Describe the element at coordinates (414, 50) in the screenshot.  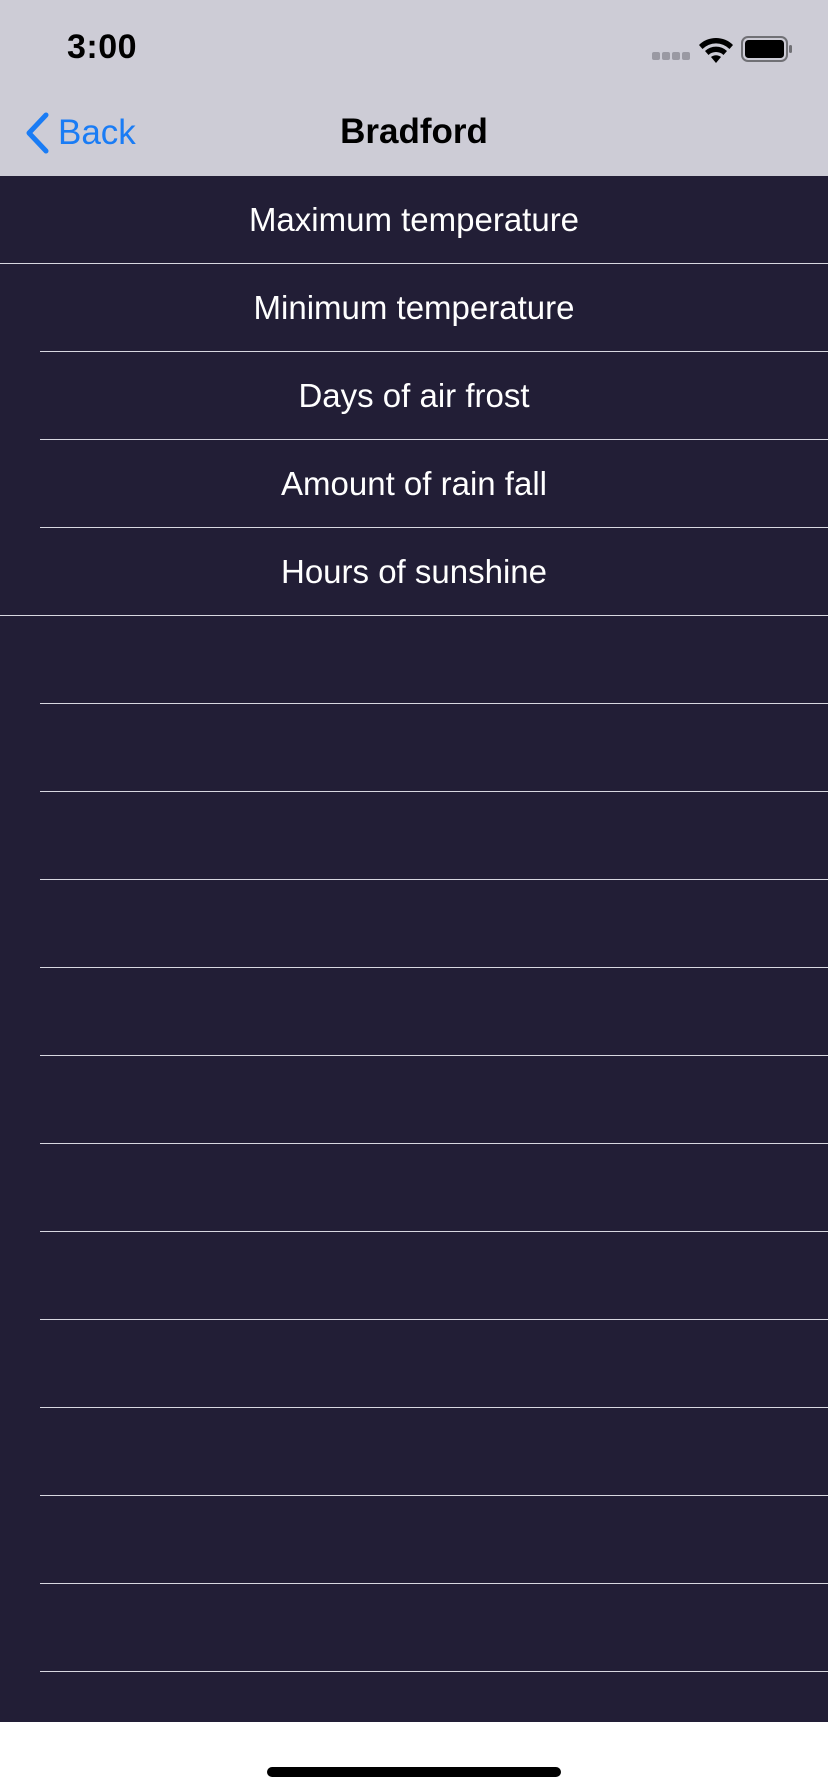
I see `status-bar: 3:00` at that location.